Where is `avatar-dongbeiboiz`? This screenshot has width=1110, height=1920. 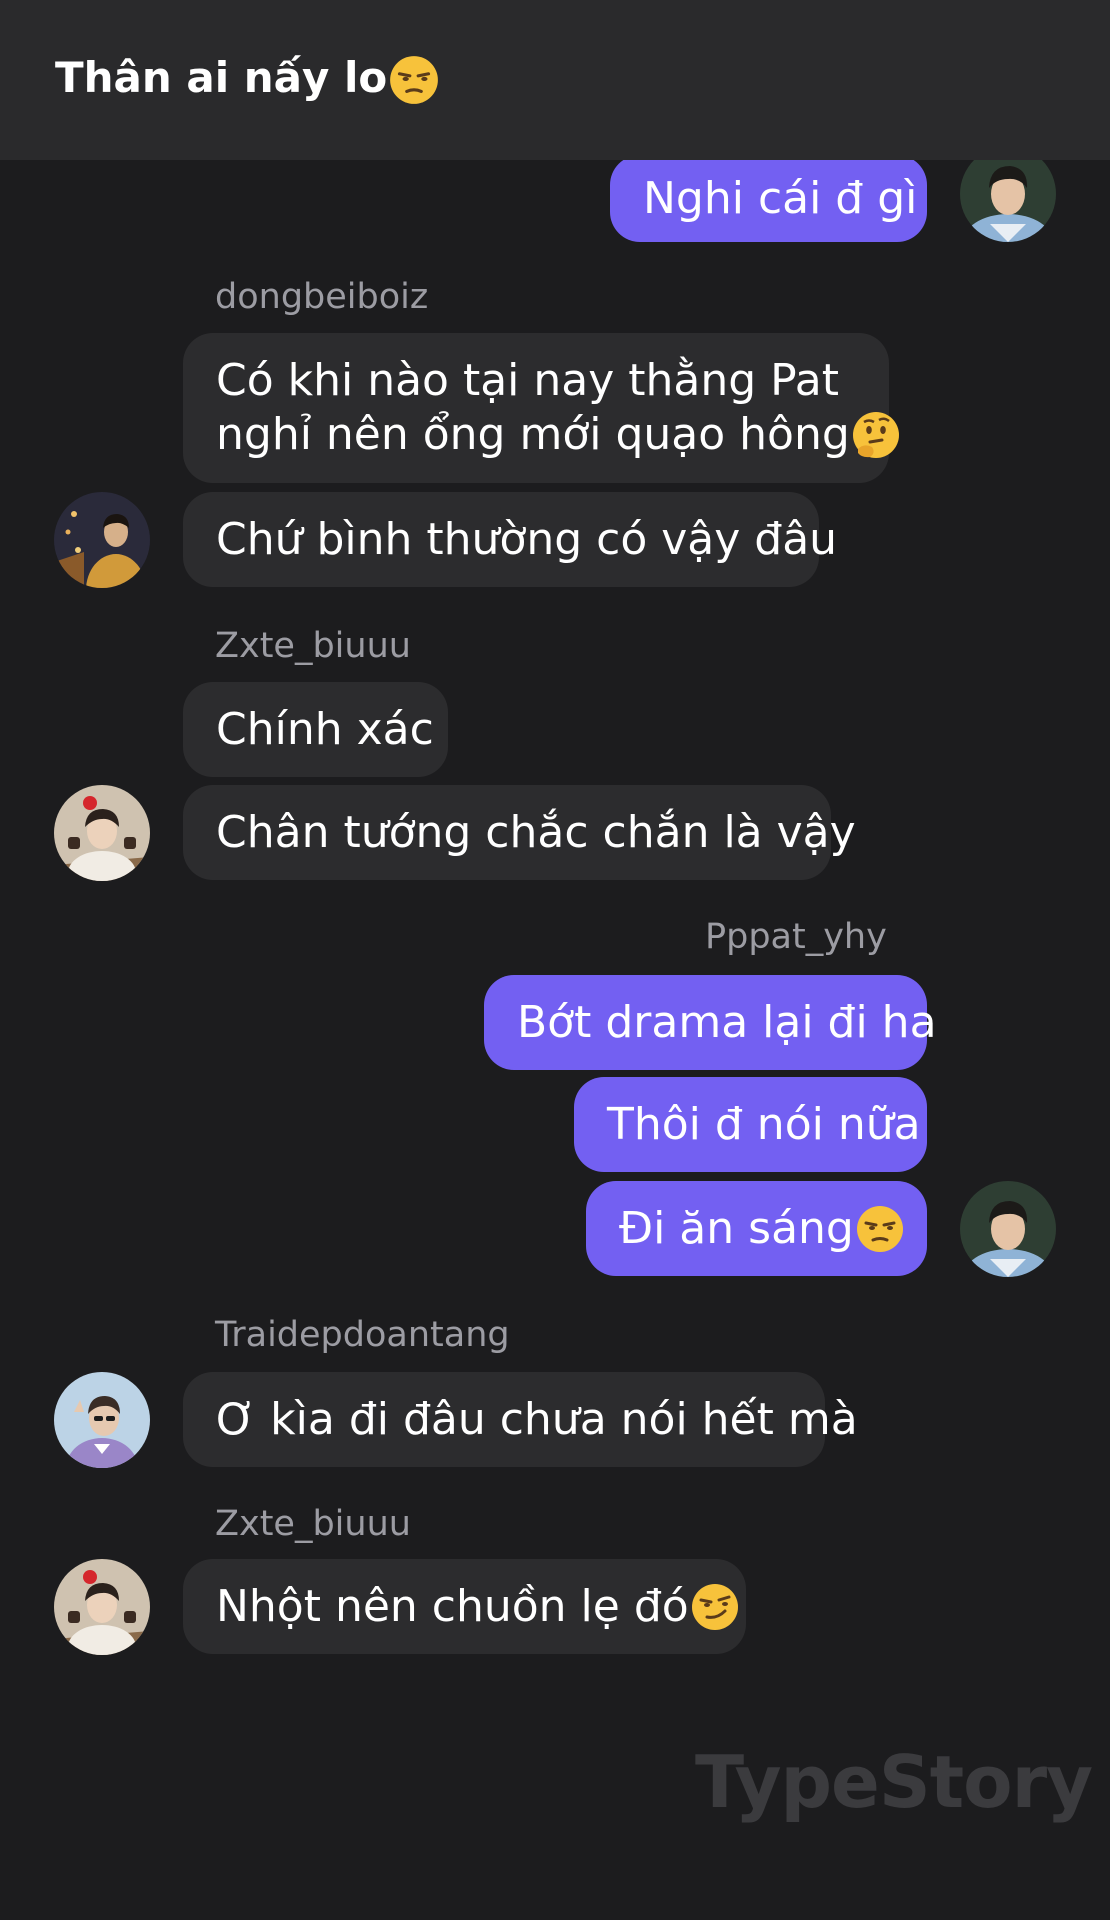
avatar-dongbeiboiz is located at coordinates (102, 540).